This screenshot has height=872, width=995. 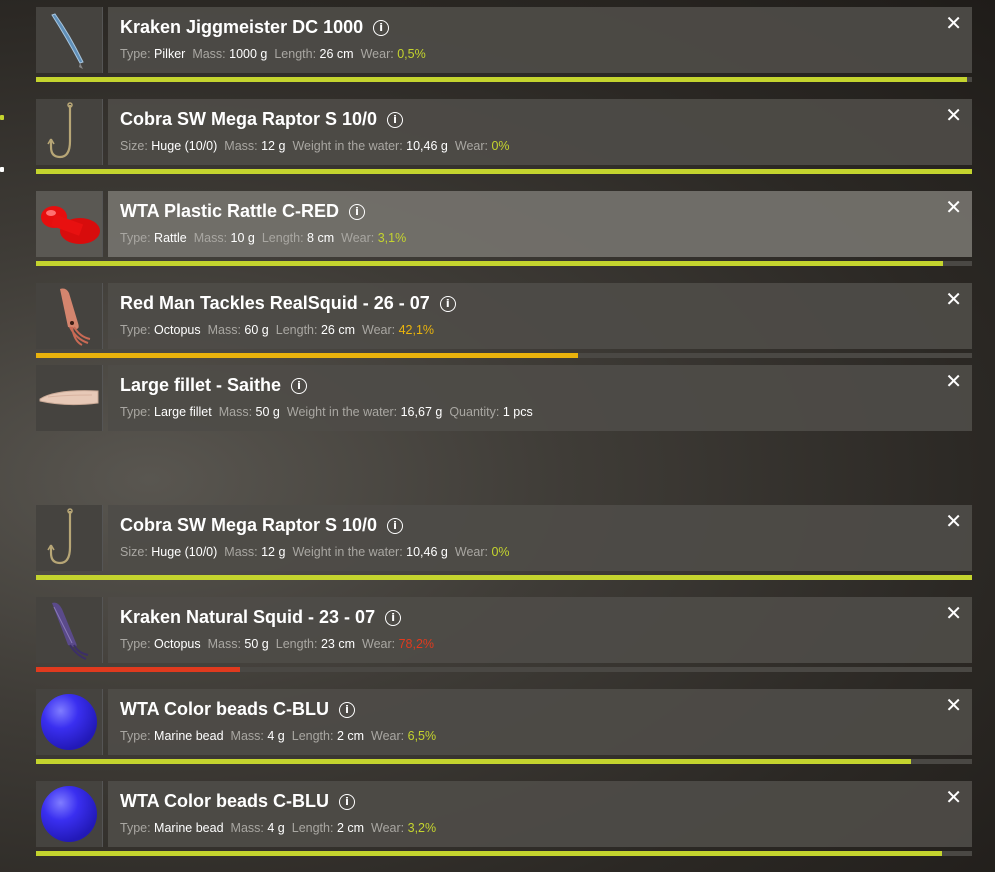 What do you see at coordinates (248, 54) in the screenshot?
I see `stat-value: 1000 g` at bounding box center [248, 54].